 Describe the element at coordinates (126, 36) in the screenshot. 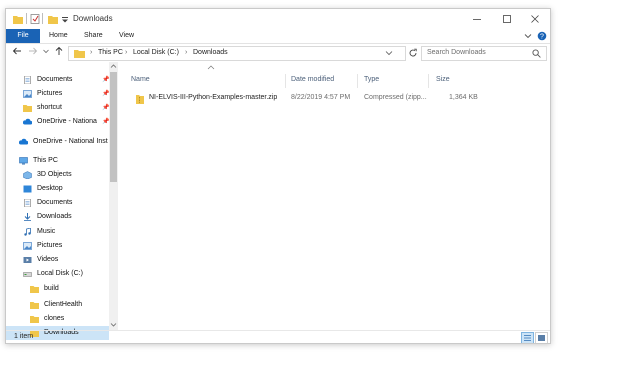

I see `tab-view: View` at that location.